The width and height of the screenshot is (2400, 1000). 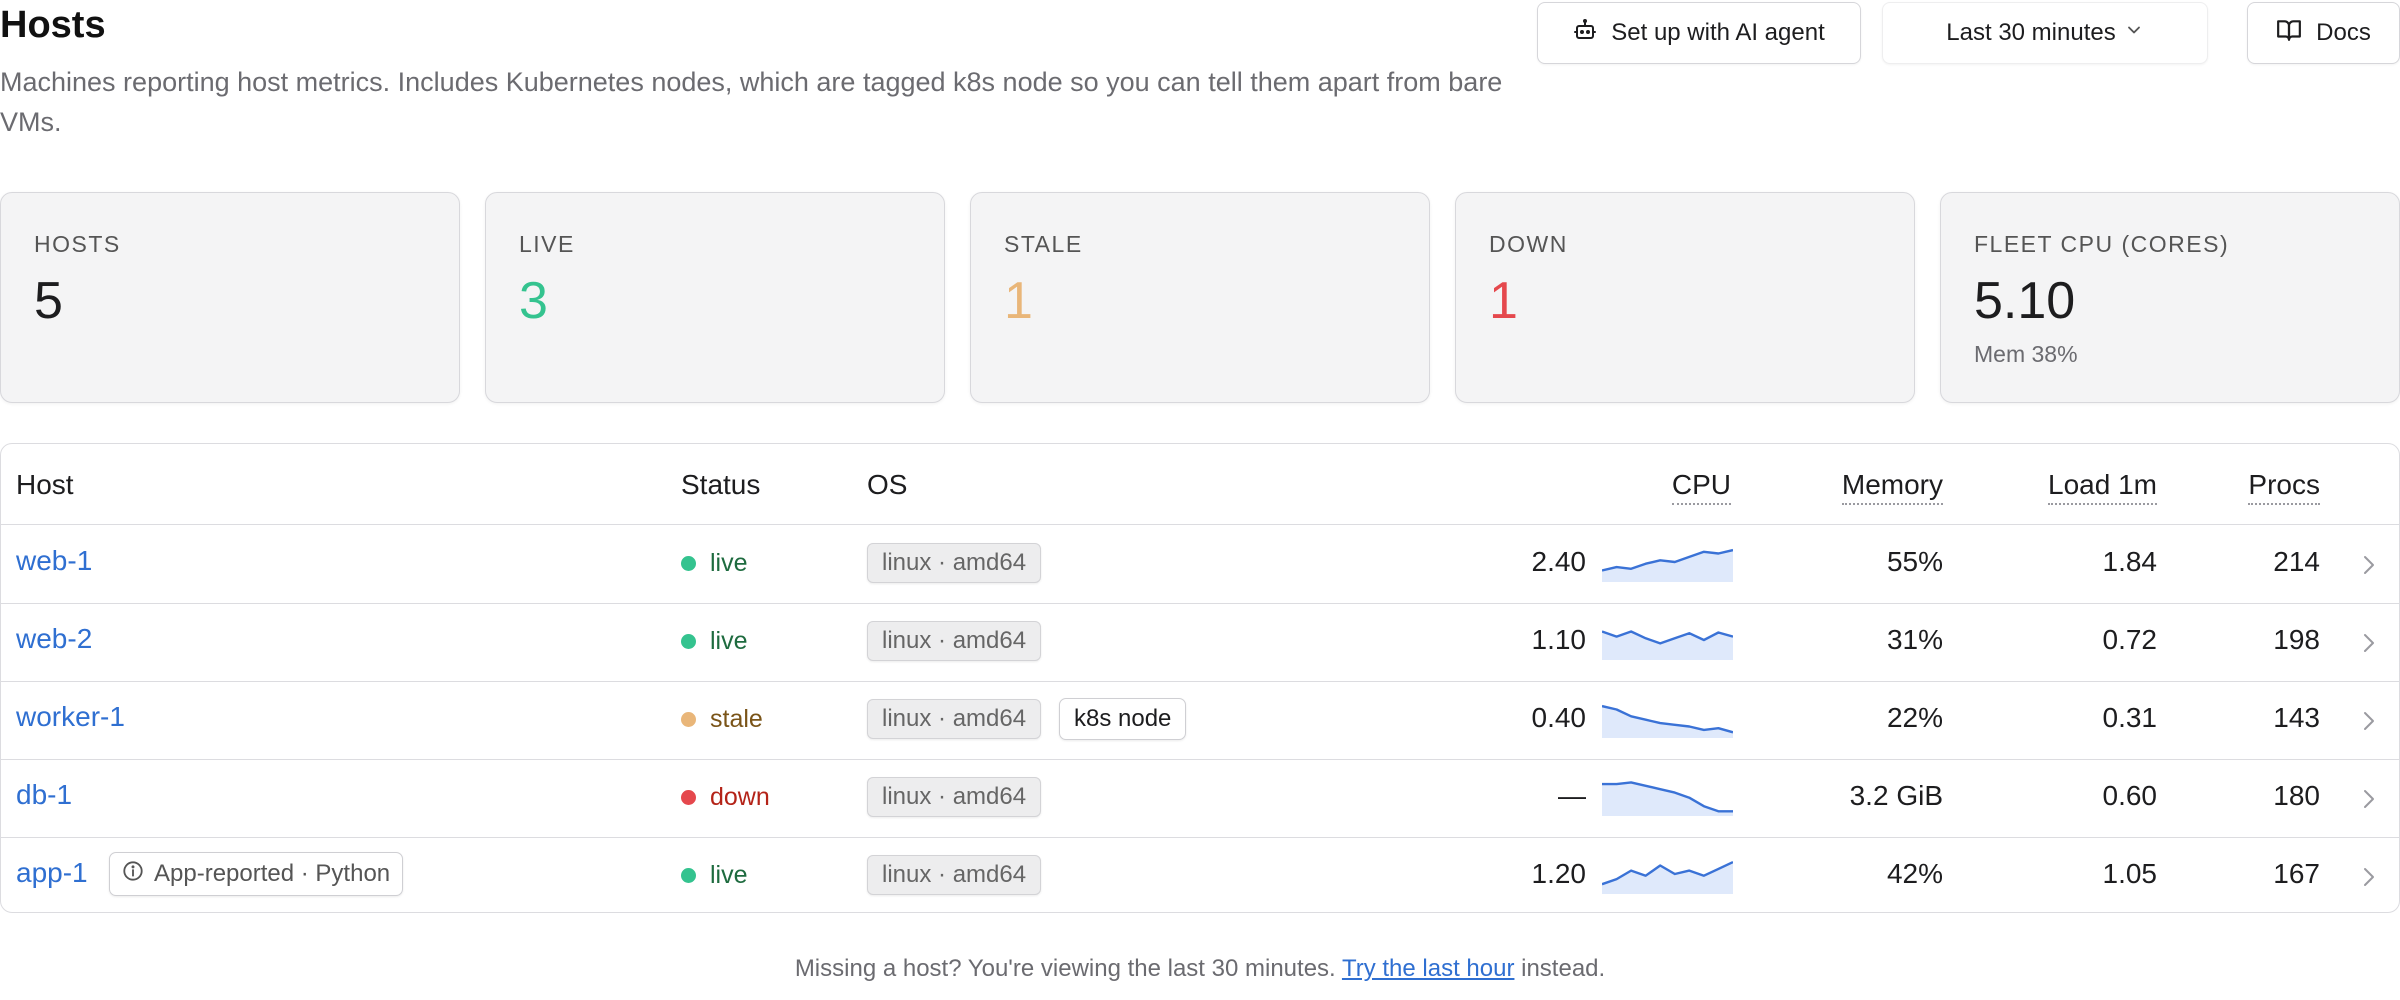 I want to click on stat-card-fleet-cpu: FLEET CPU (CORES) 5.10 Mem 38%, so click(x=2170, y=297).